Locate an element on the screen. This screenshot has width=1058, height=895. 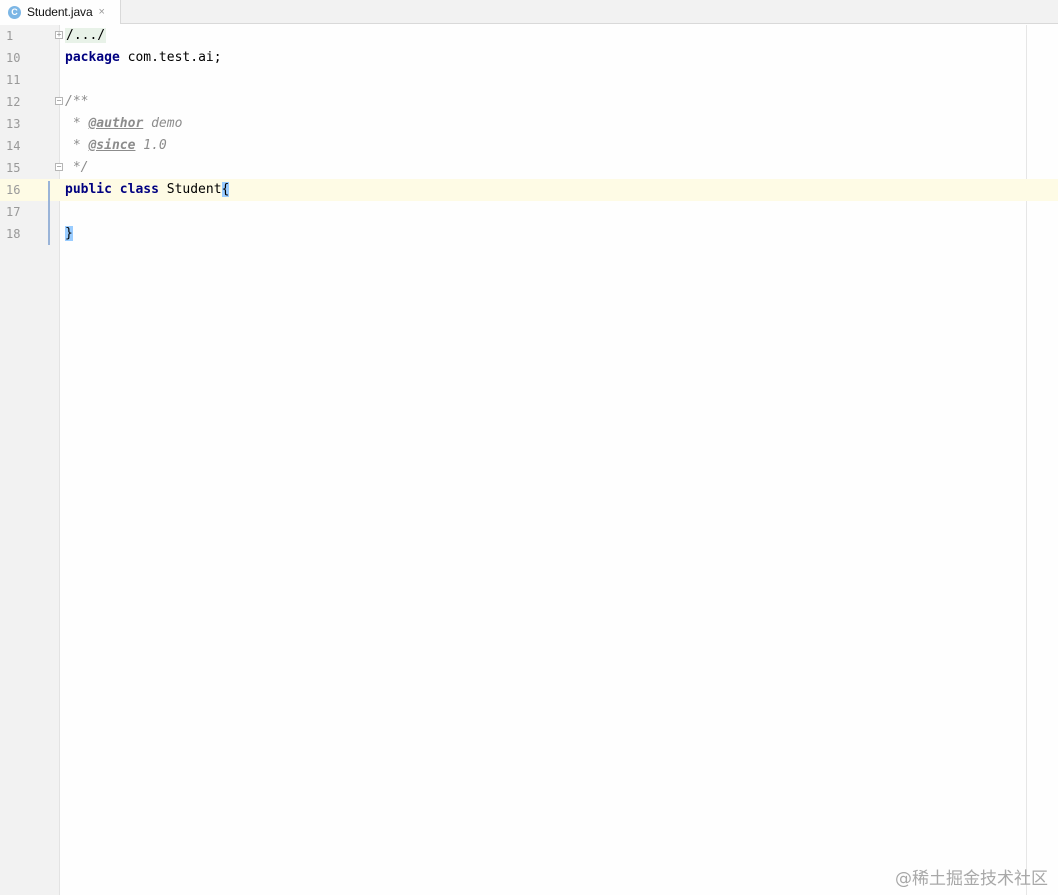
matched-brace: } is located at coordinates (69, 233).